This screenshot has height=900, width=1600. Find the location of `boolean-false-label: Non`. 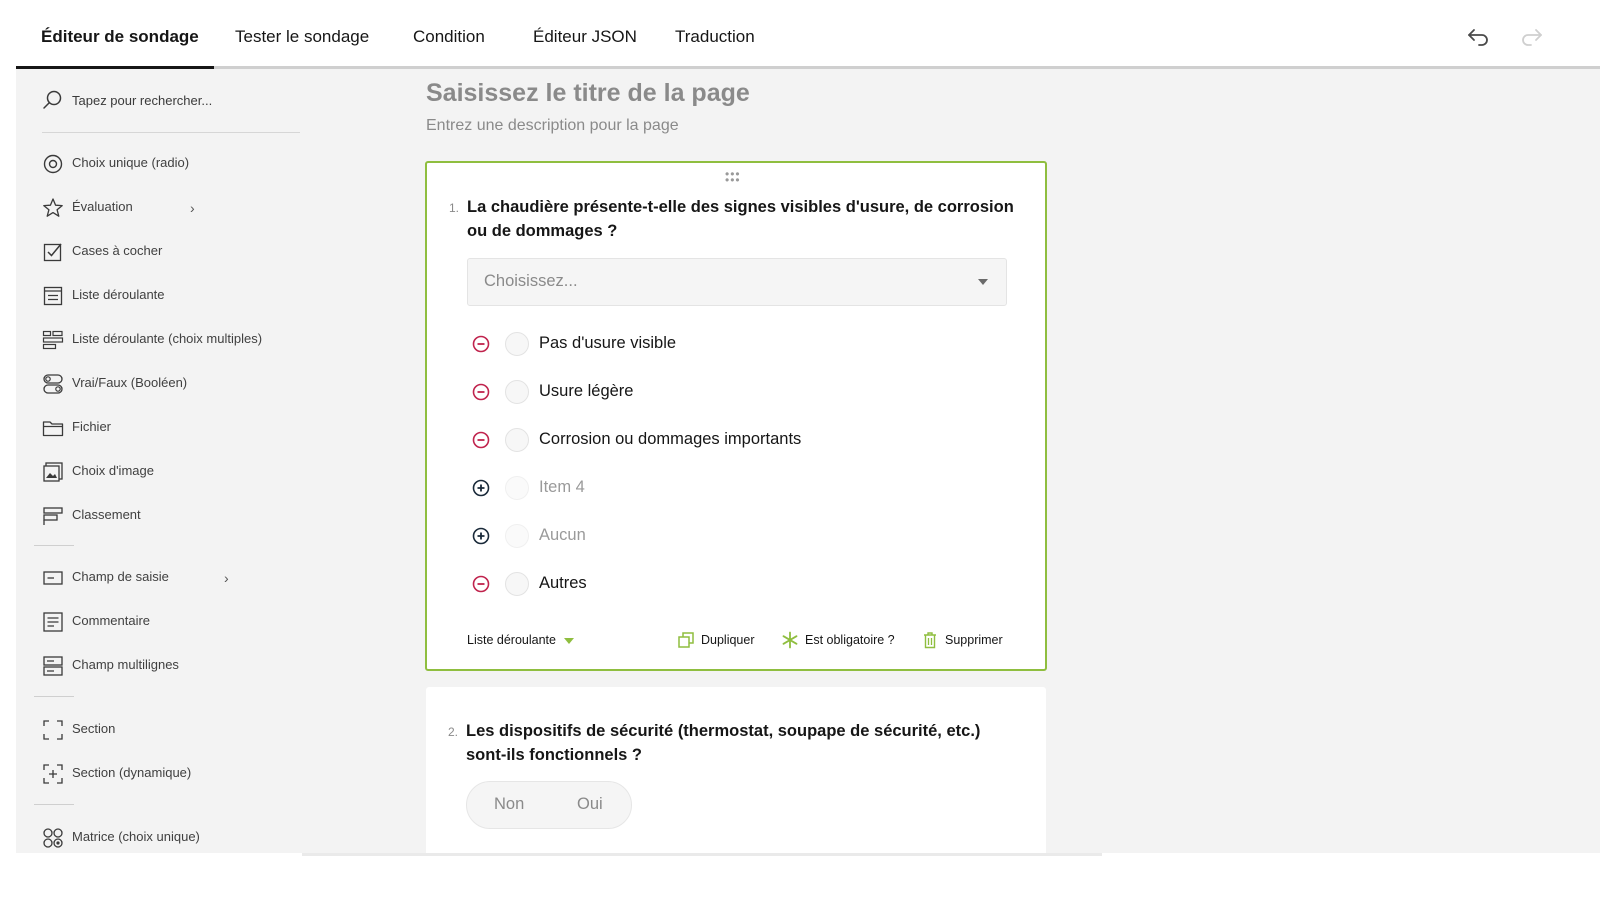

boolean-false-label: Non is located at coordinates (509, 804).